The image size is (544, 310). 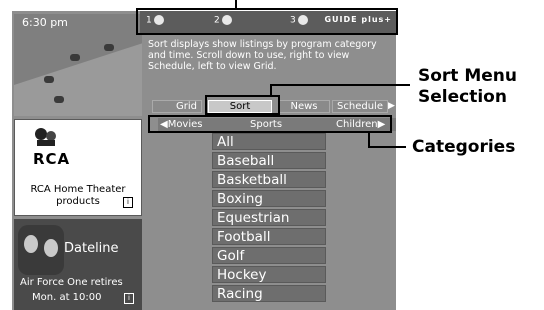 I want to click on top-callout-line, so click(x=236, y=4).